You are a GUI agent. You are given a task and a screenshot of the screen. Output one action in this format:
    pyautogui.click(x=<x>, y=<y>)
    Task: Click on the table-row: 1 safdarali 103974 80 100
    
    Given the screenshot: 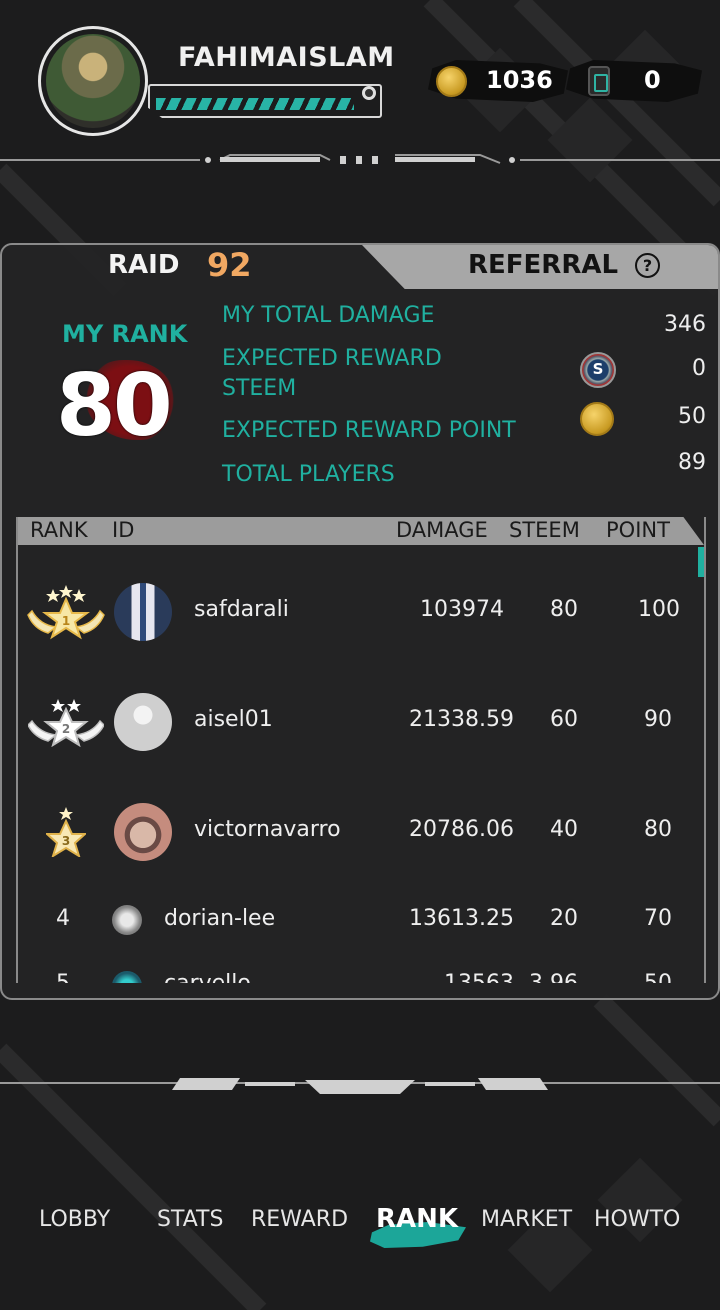 What is the action you would take?
    pyautogui.click(x=361, y=622)
    